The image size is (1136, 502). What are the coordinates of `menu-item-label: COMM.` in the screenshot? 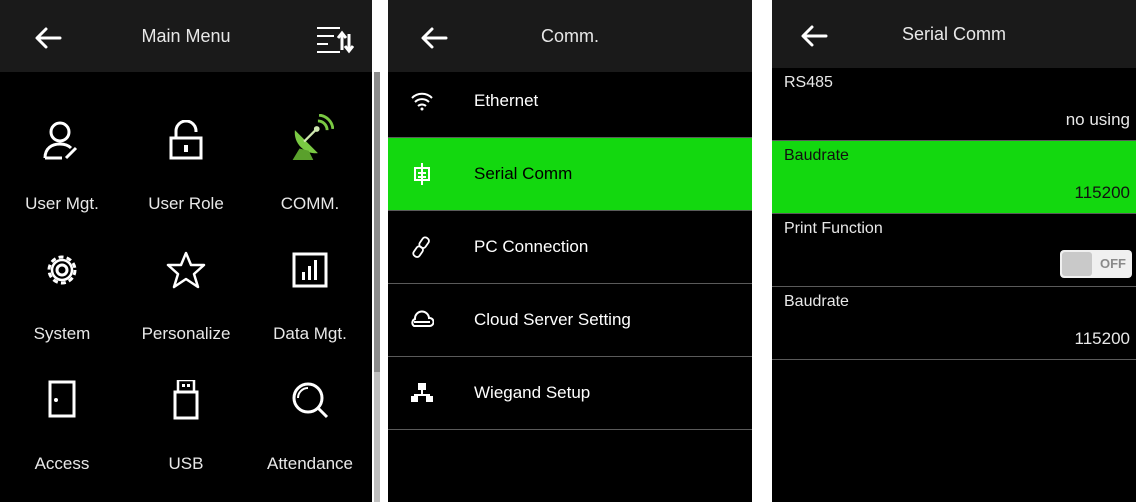 It's located at (310, 203).